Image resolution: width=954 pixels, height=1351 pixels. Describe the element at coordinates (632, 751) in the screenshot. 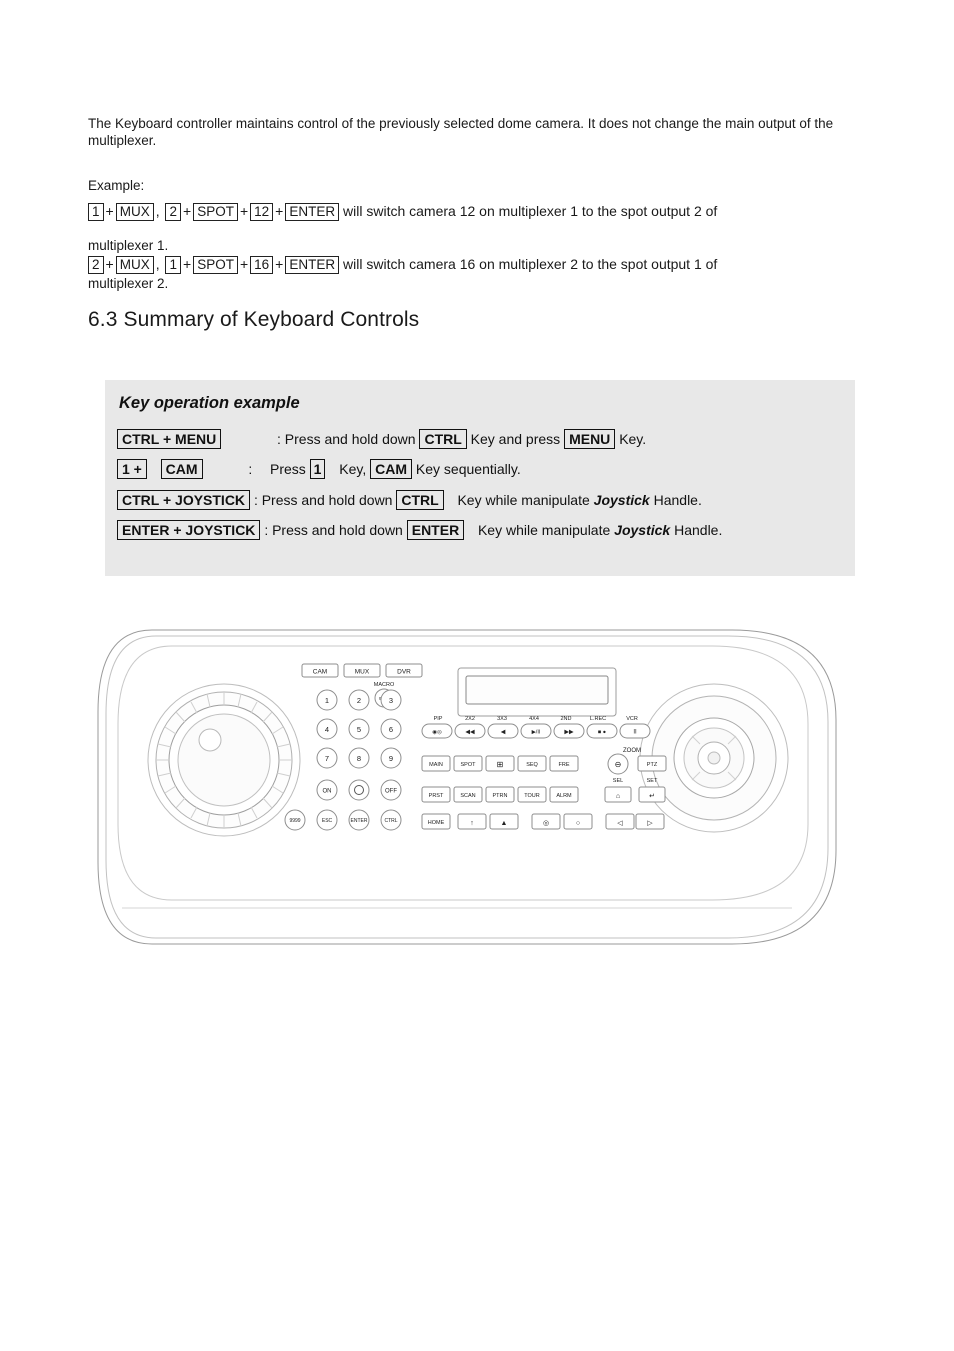

I see `zoom-label: ZOOM` at that location.